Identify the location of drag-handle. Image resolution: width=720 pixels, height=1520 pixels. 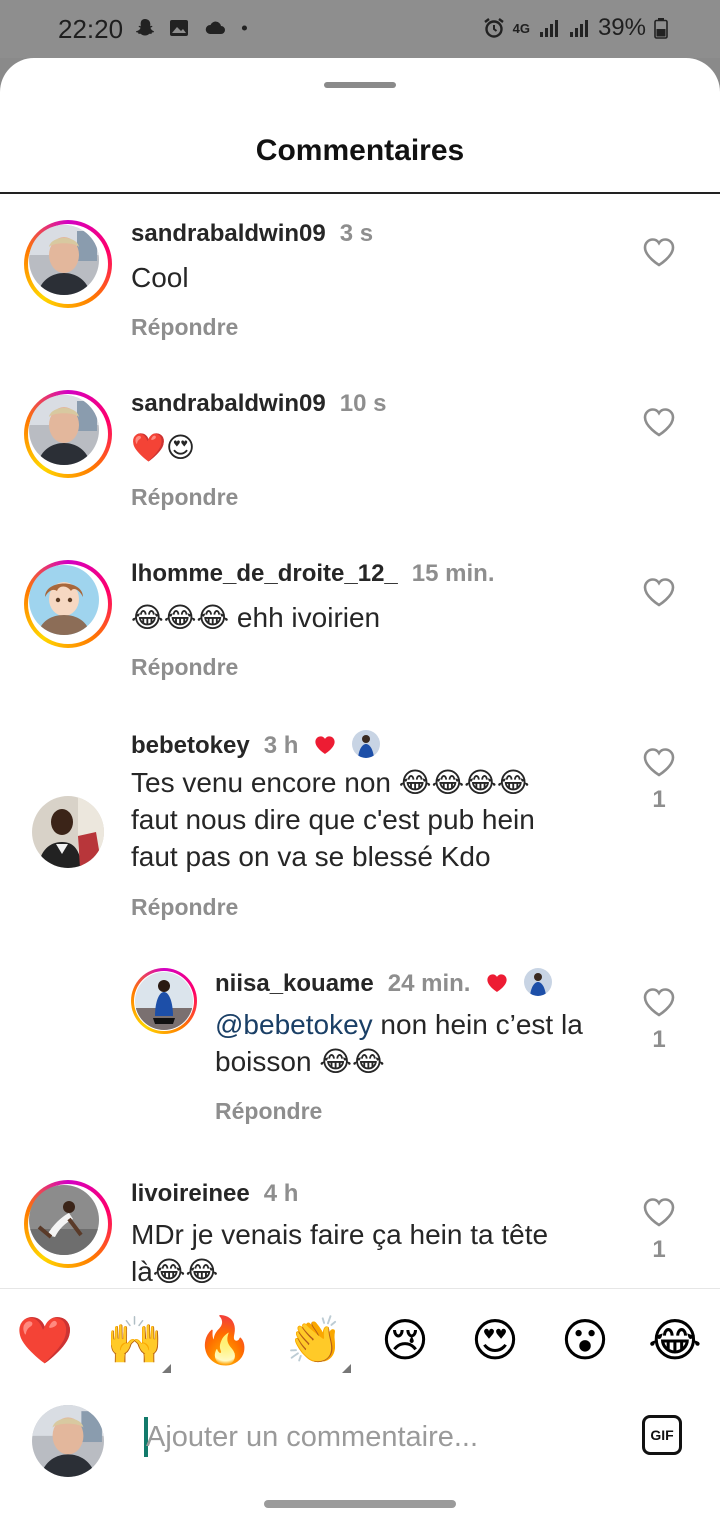
(360, 85).